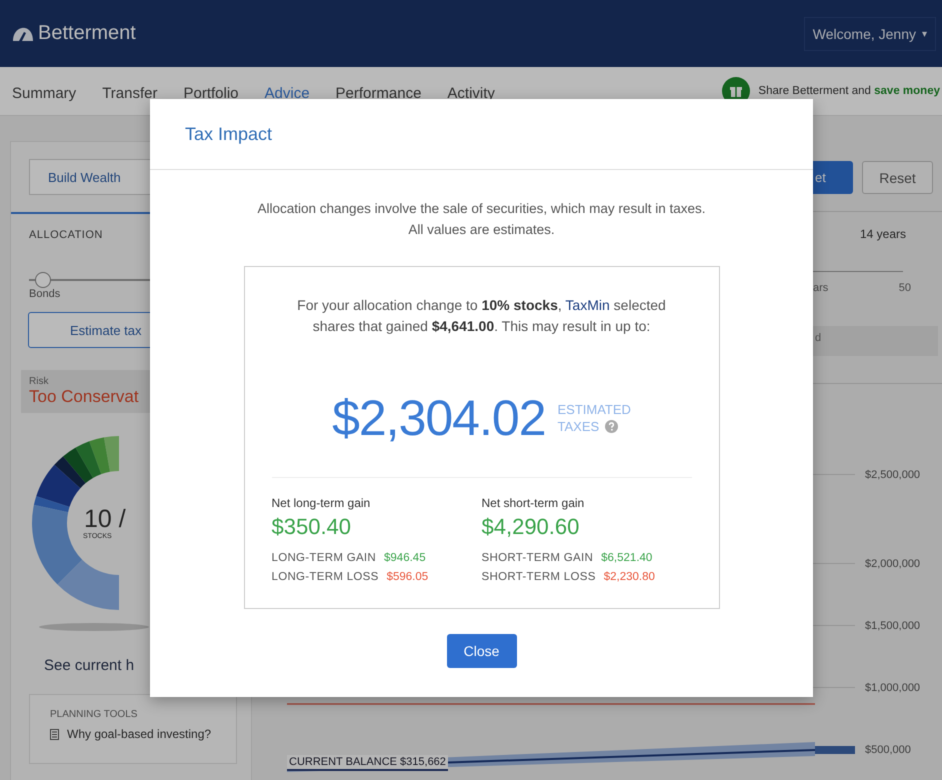 This screenshot has height=780, width=942. I want to click on donut-value: 10 /, so click(105, 519).